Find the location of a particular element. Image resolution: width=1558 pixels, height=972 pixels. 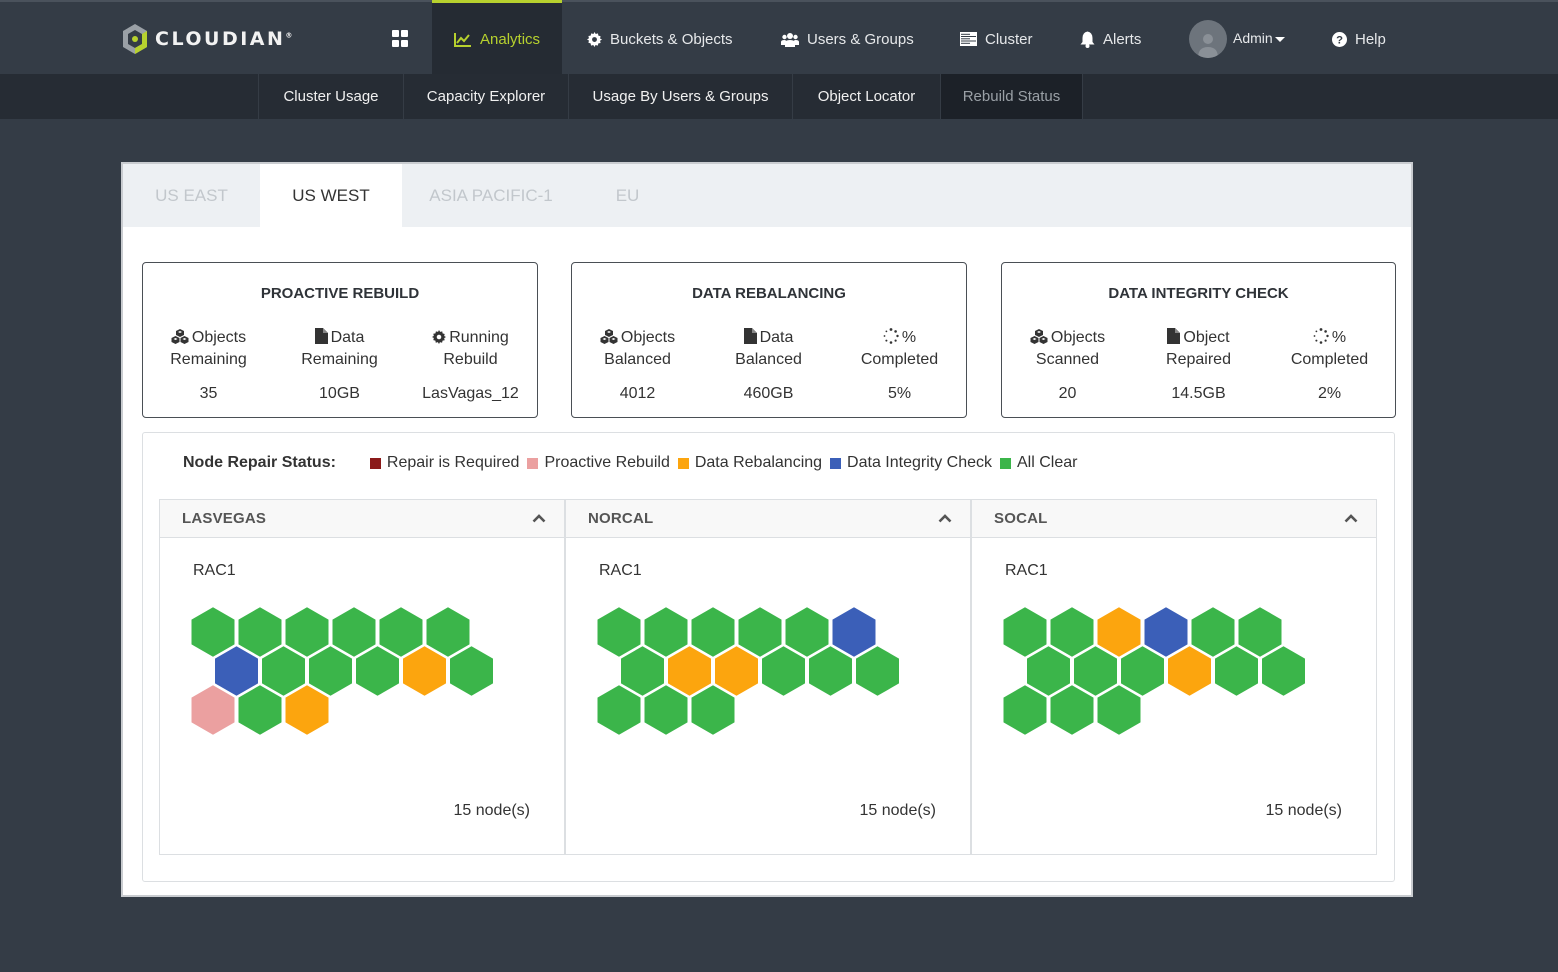

cloudian-logo: CLOUDIAN® is located at coordinates (206, 39).